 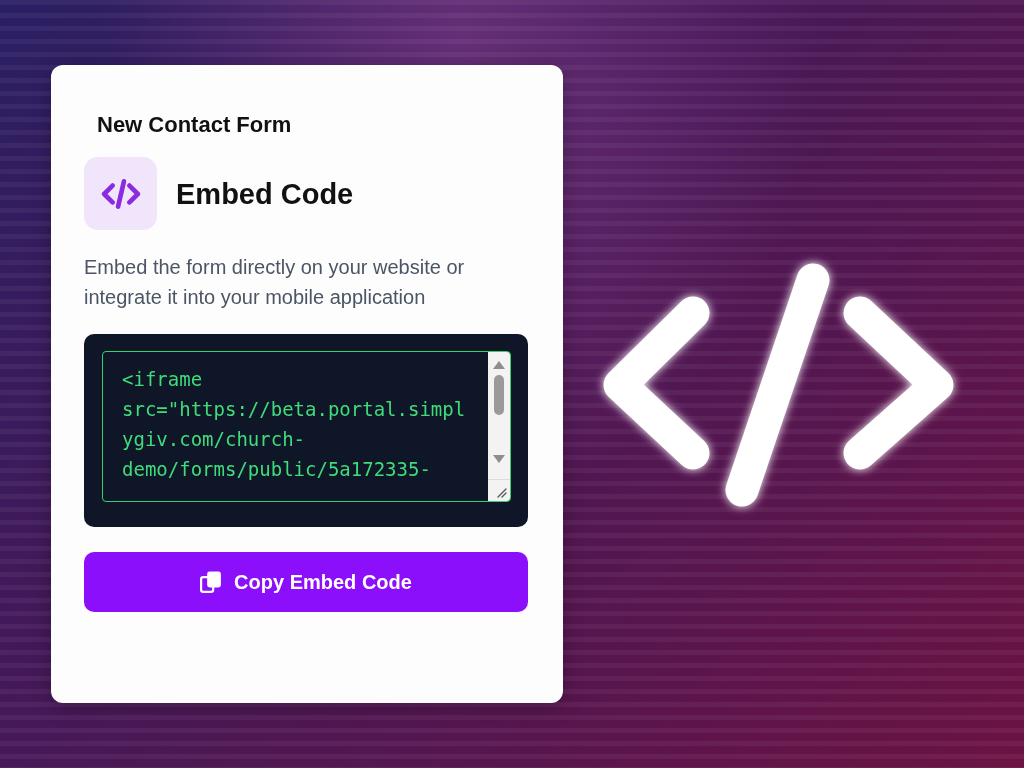 I want to click on copy-embed-code-button: Copy Embed Code, so click(x=306, y=582).